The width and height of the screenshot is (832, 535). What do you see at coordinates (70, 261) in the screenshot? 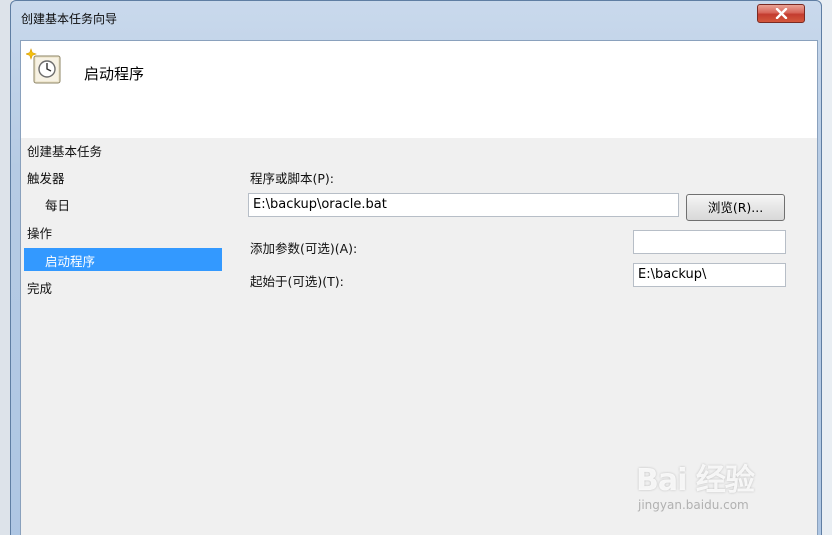
I see `nav-step-start-program-label: 启动程序` at bounding box center [70, 261].